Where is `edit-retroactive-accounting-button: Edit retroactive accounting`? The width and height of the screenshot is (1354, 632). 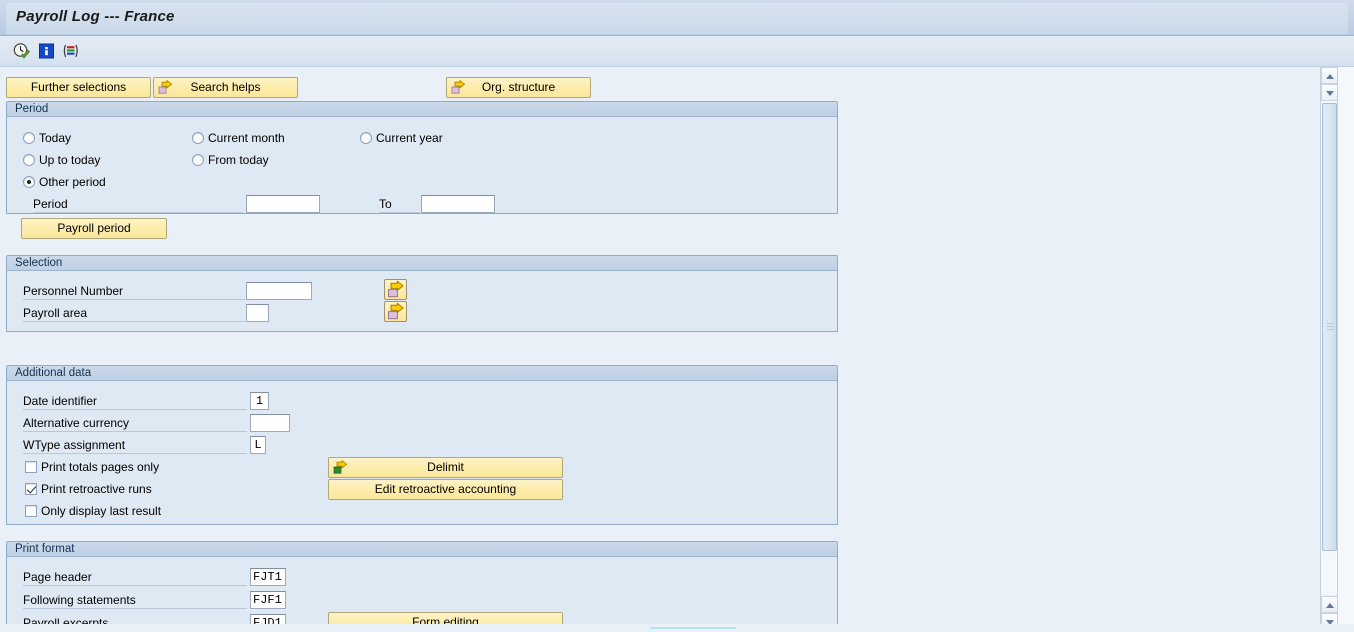 edit-retroactive-accounting-button: Edit retroactive accounting is located at coordinates (445, 489).